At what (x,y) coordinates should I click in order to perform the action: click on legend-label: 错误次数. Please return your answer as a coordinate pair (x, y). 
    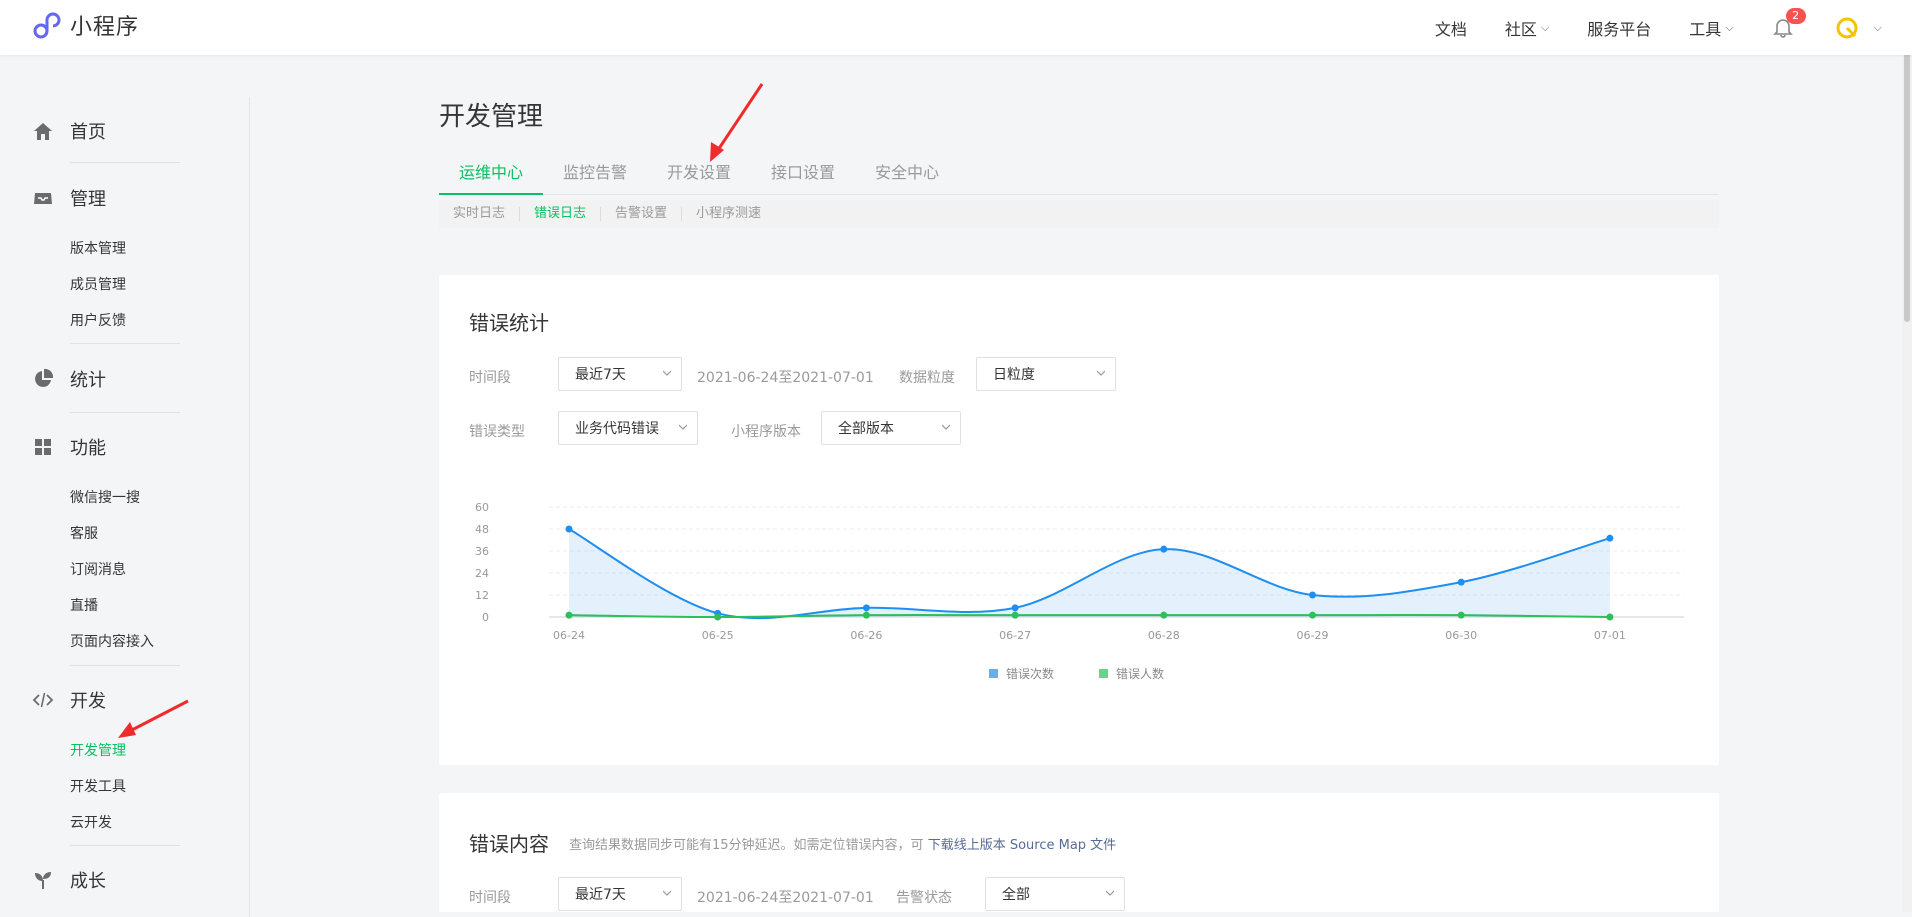
    Looking at the image, I should click on (1030, 673).